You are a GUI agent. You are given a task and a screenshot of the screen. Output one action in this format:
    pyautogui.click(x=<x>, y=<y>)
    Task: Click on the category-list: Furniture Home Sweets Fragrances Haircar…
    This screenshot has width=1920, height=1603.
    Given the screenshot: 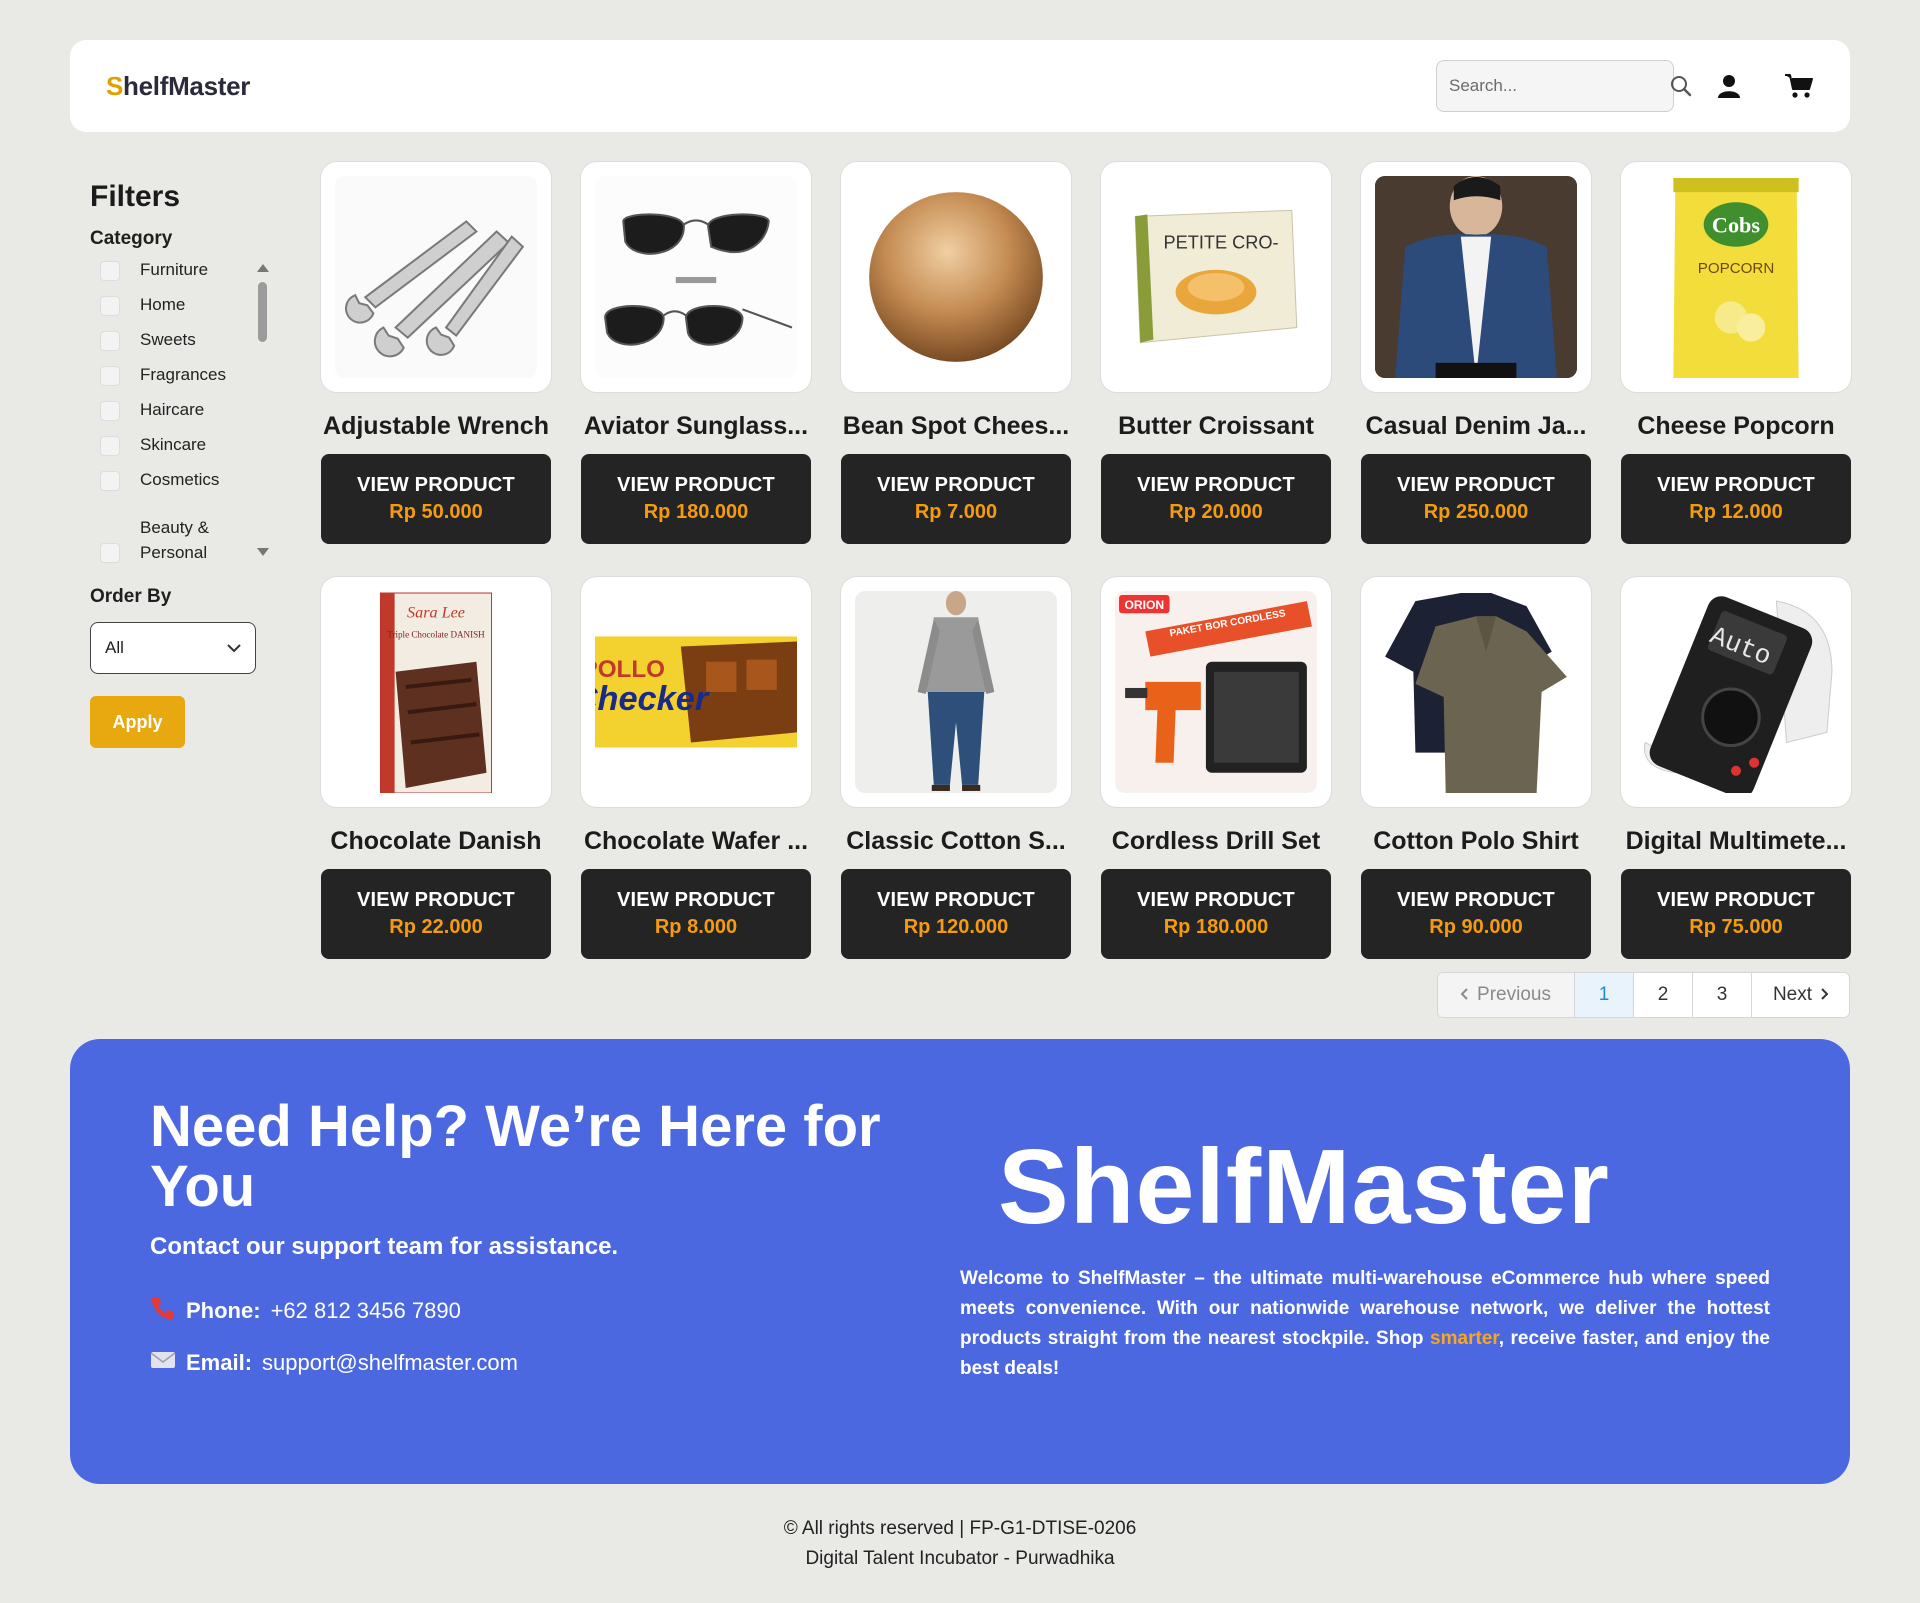 What is the action you would take?
    pyautogui.click(x=180, y=411)
    